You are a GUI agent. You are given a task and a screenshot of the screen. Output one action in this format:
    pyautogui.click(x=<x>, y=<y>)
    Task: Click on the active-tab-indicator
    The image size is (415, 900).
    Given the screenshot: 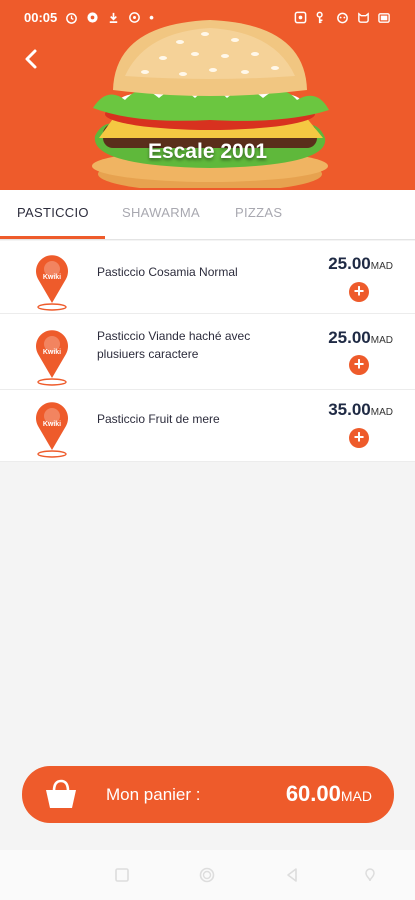 What is the action you would take?
    pyautogui.click(x=52, y=237)
    